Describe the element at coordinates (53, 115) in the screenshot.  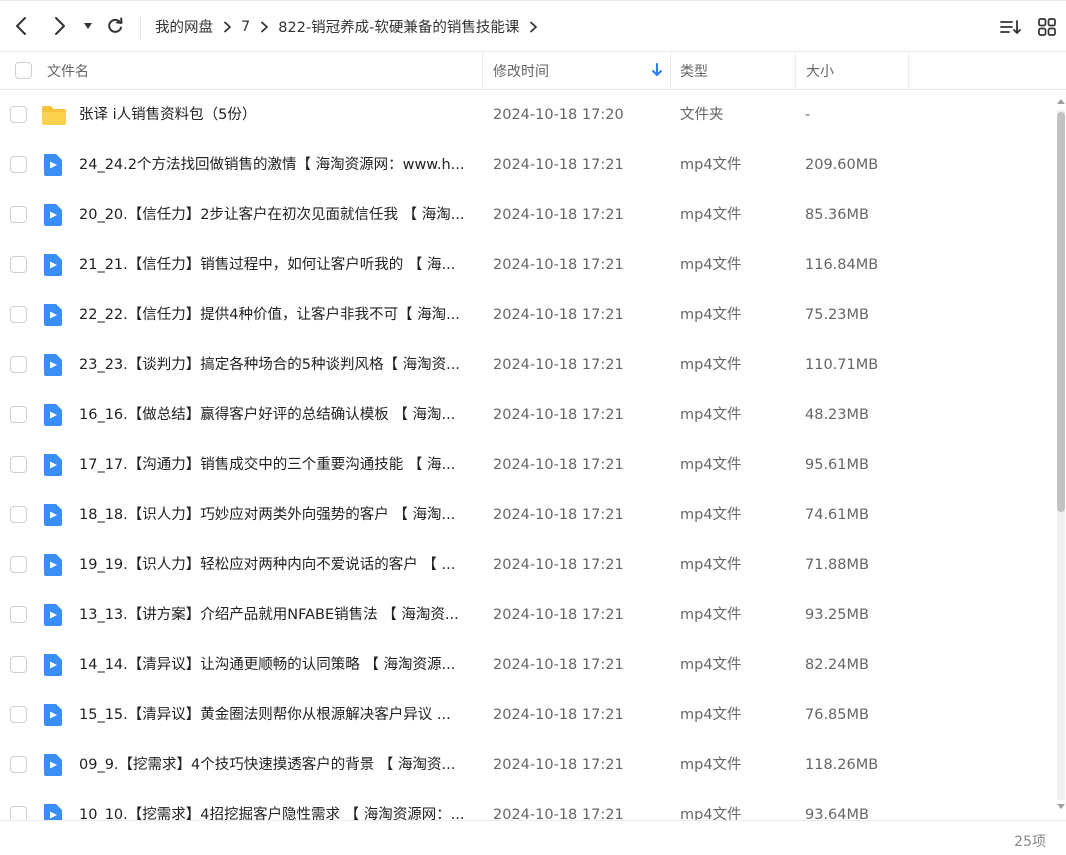
I see `folder-icon` at that location.